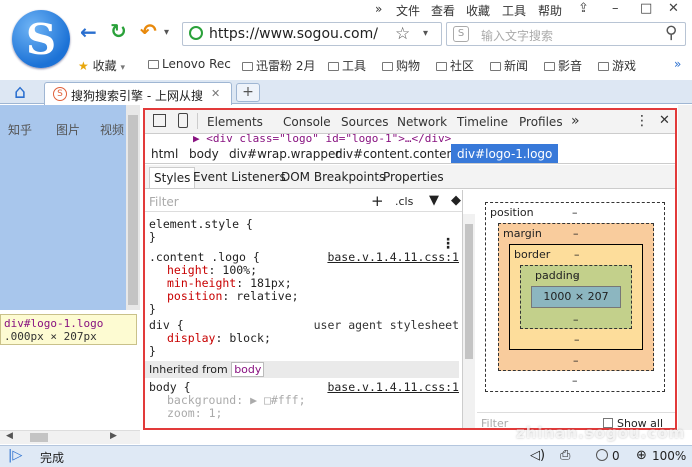 The width and height of the screenshot is (692, 467). What do you see at coordinates (181, 413) in the screenshot?
I see `prop-zoom: zoom` at bounding box center [181, 413].